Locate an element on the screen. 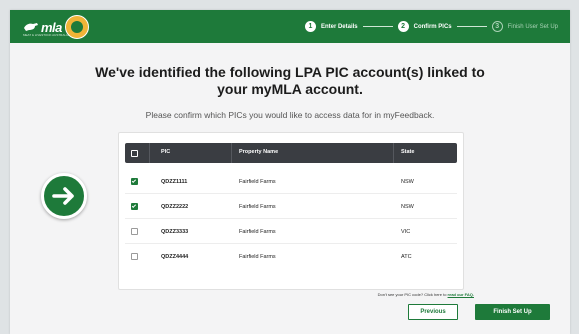  state-code: ATC is located at coordinates (406, 257).